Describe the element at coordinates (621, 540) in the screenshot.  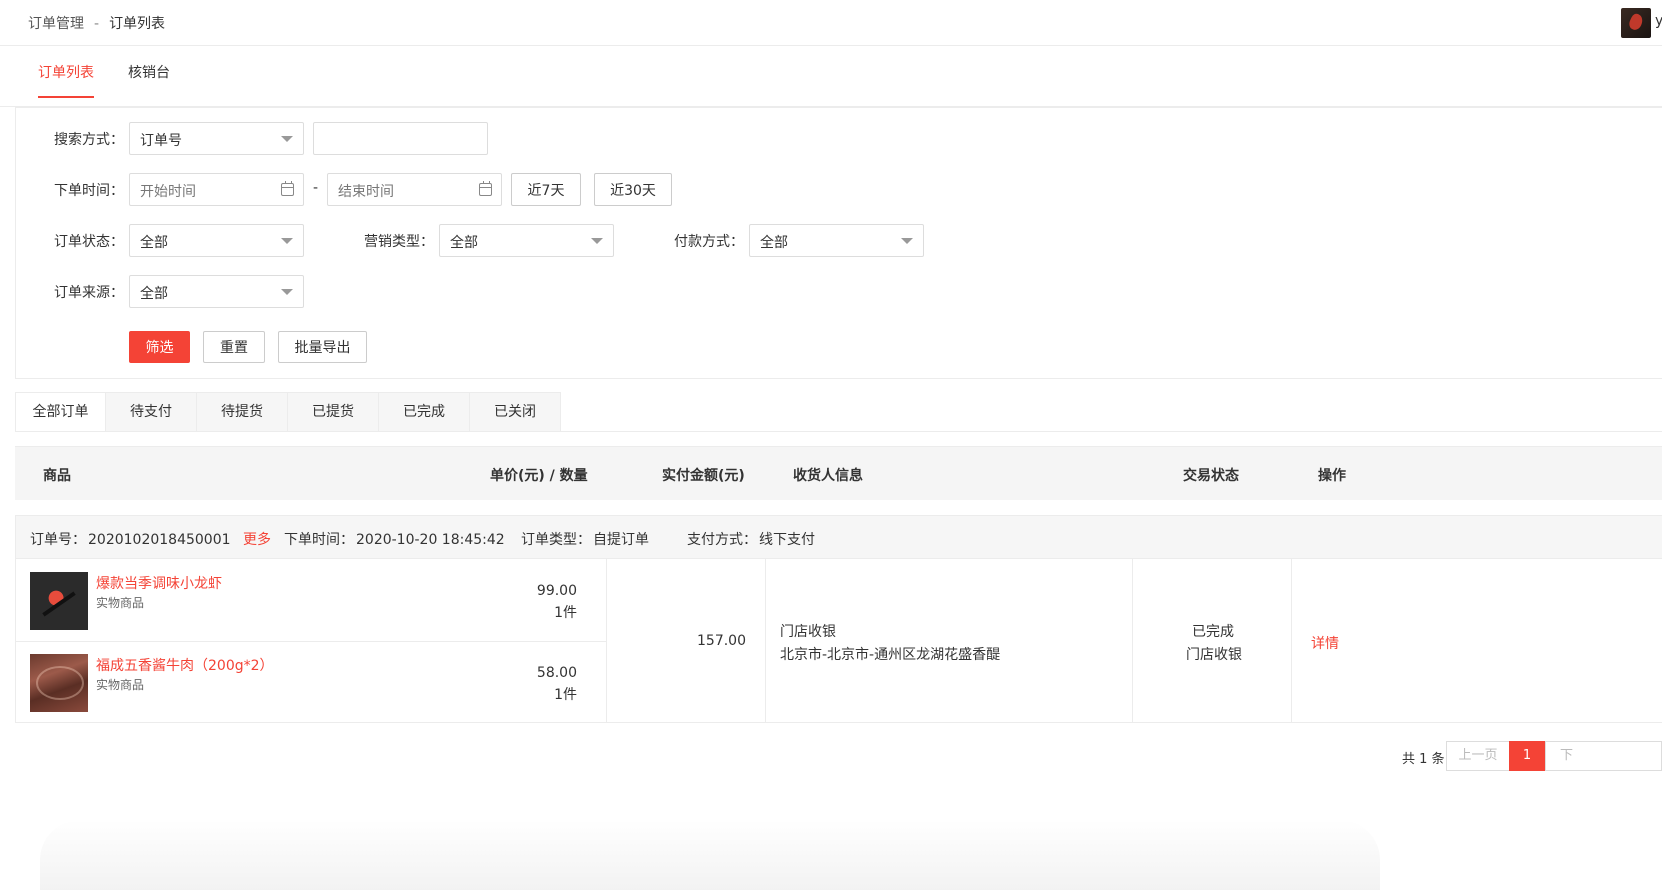
I see `order-type-value: 自提订单` at that location.